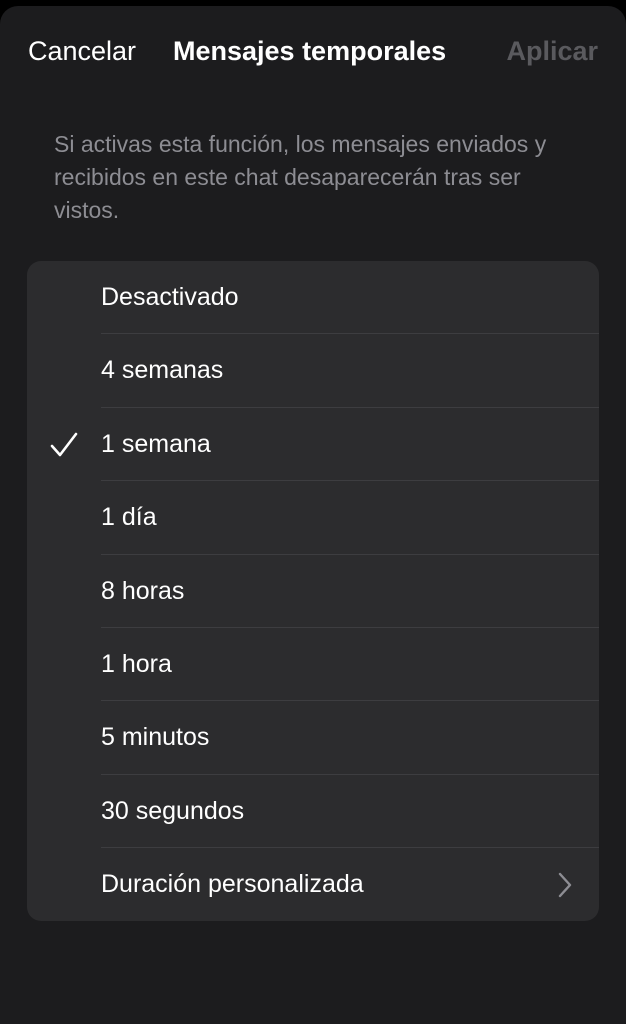  Describe the element at coordinates (155, 737) in the screenshot. I see `option-label: 5 minutos` at that location.